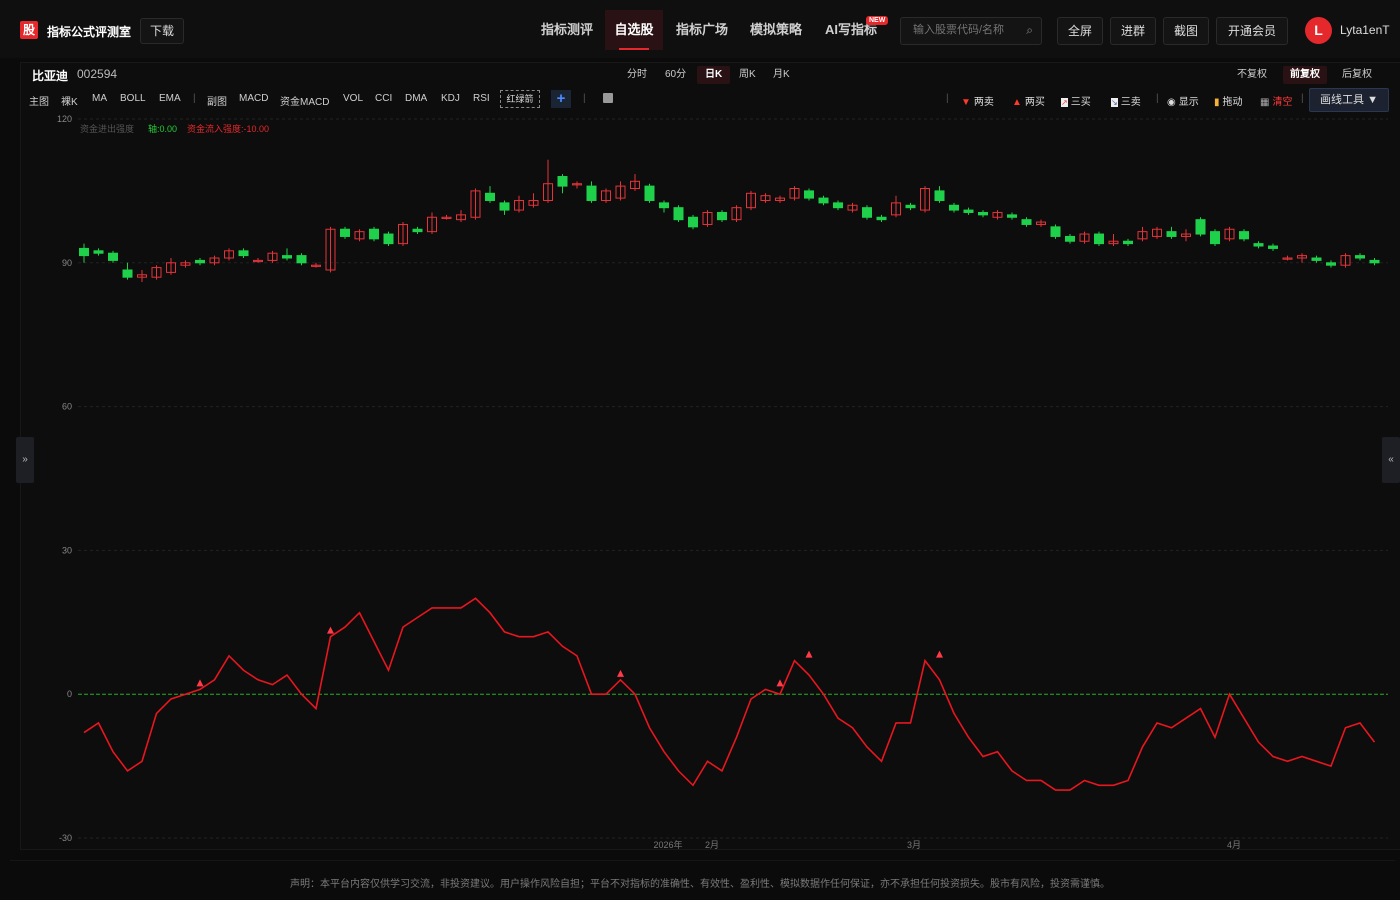 The image size is (1400, 900). What do you see at coordinates (776, 30) in the screenshot?
I see `nav-item-sim-strategy: 模拟策略` at bounding box center [776, 30].